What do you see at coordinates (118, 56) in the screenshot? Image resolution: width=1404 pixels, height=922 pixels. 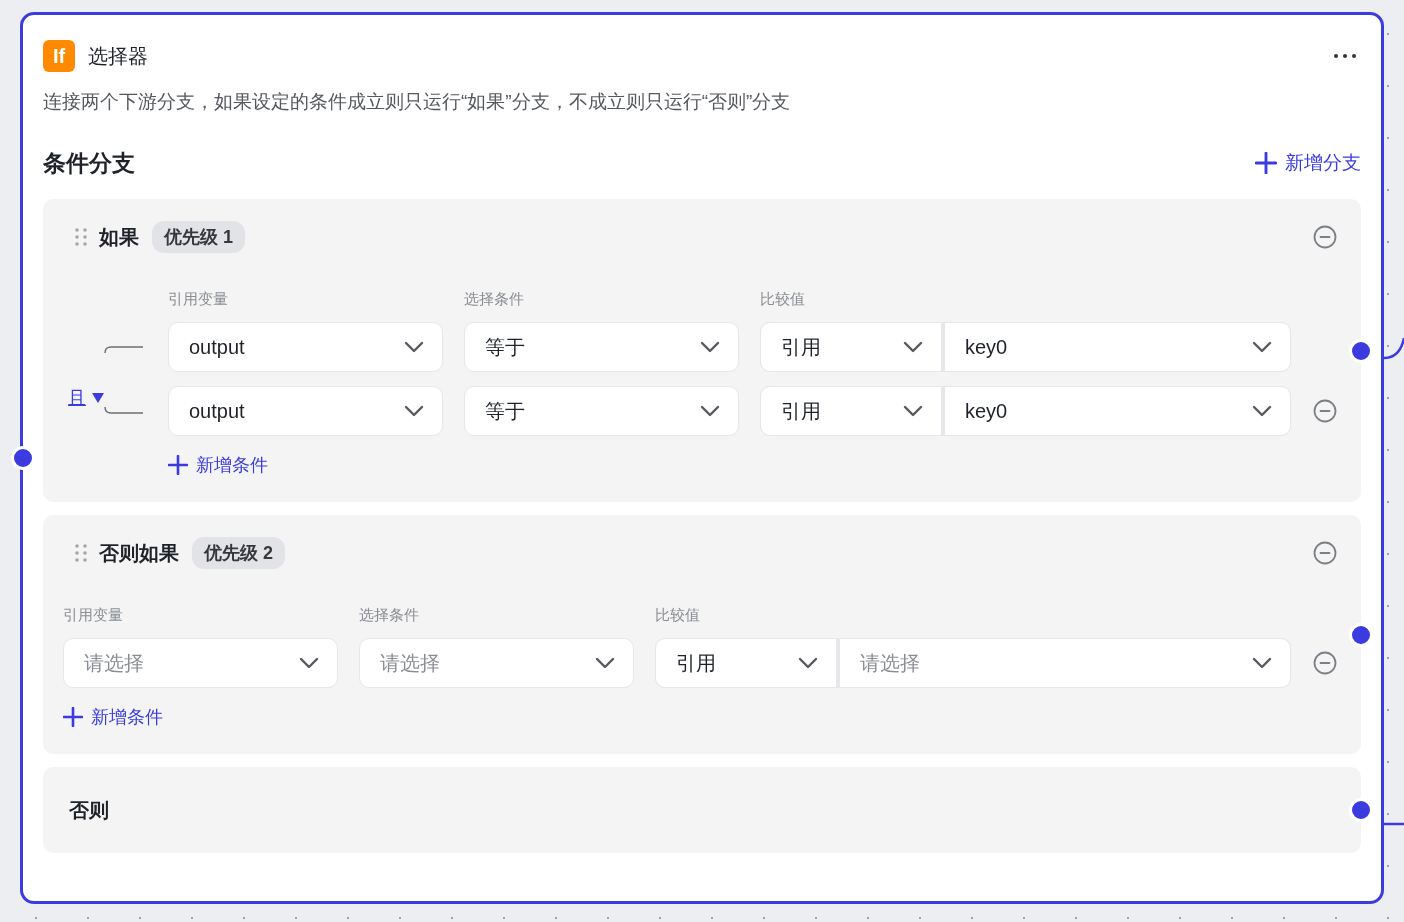 I see `node-title: 选择器` at bounding box center [118, 56].